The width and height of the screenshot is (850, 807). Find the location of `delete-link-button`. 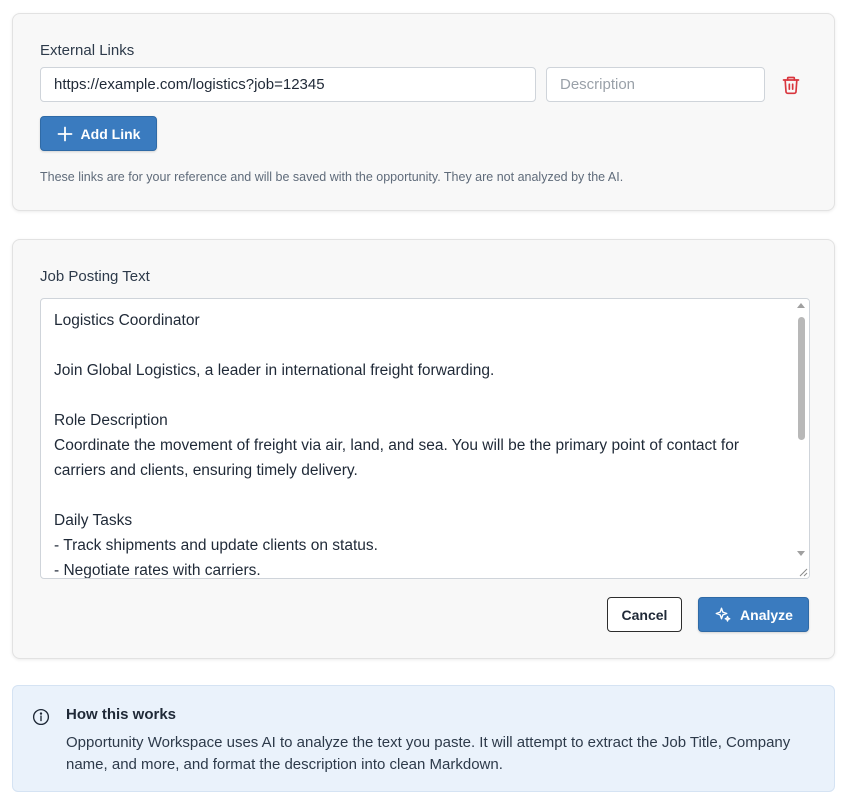

delete-link-button is located at coordinates (791, 85).